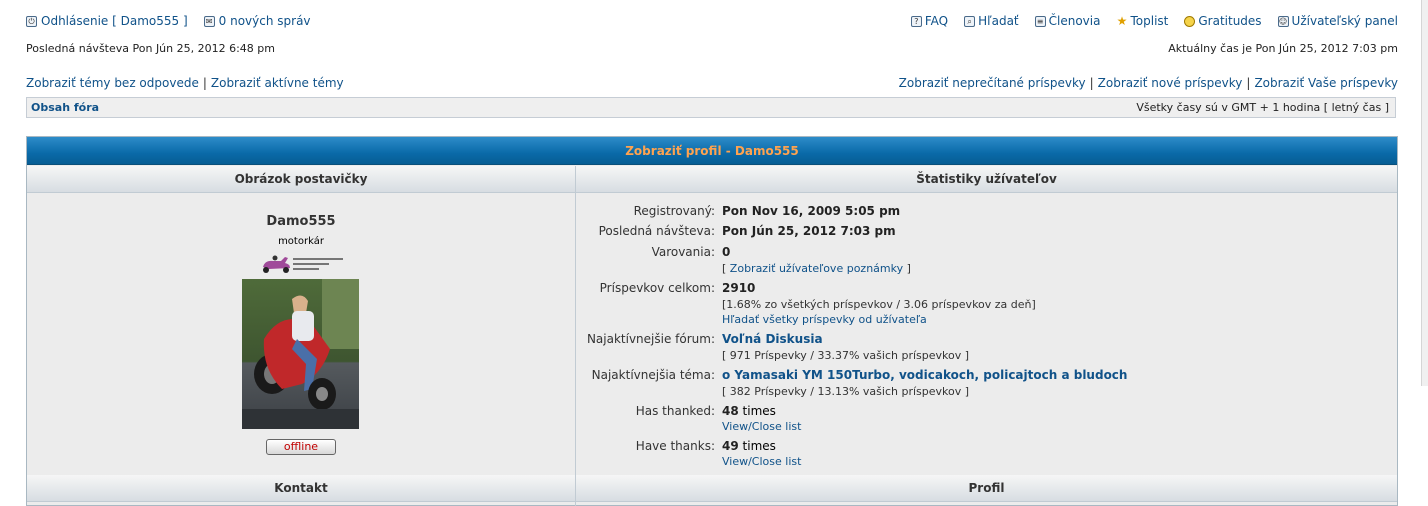  I want to click on search-user-posts-link: Hľadať všetky príspevky od užívateľa, so click(824, 319).